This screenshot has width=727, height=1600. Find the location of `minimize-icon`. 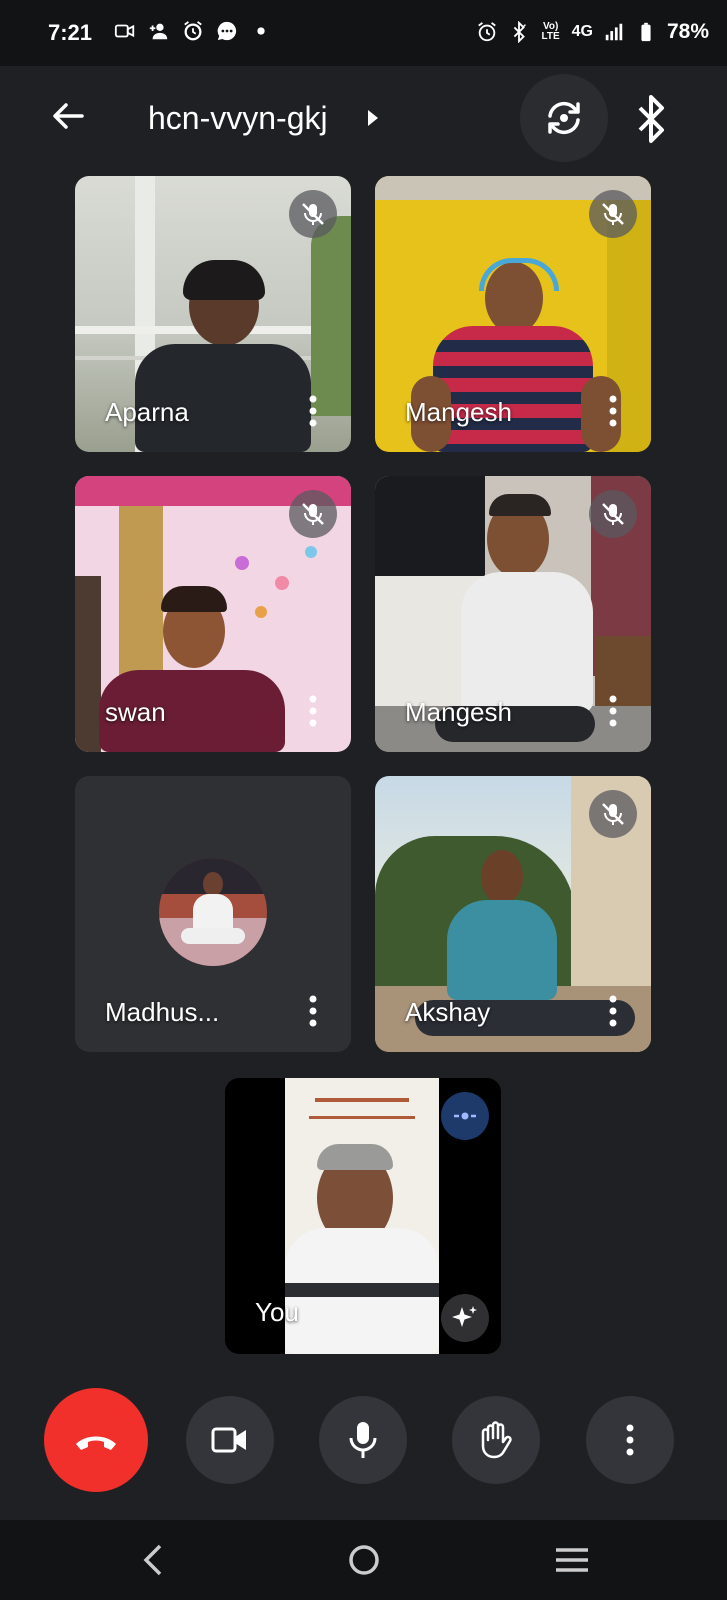

minimize-icon is located at coordinates (465, 1116).